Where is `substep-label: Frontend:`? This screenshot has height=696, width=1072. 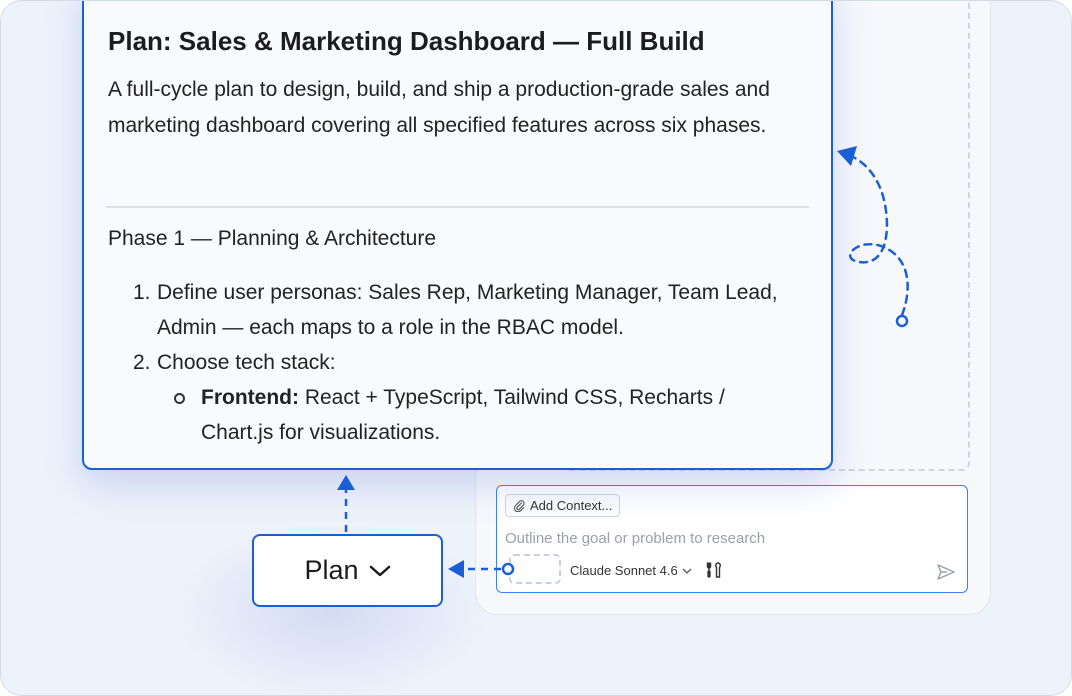 substep-label: Frontend: is located at coordinates (250, 397).